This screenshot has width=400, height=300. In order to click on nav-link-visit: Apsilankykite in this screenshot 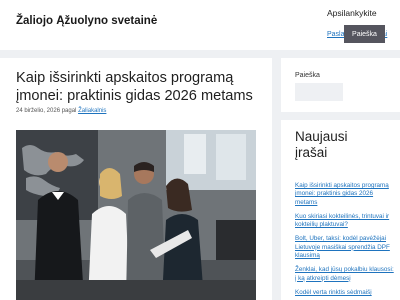, I will do `click(352, 13)`.